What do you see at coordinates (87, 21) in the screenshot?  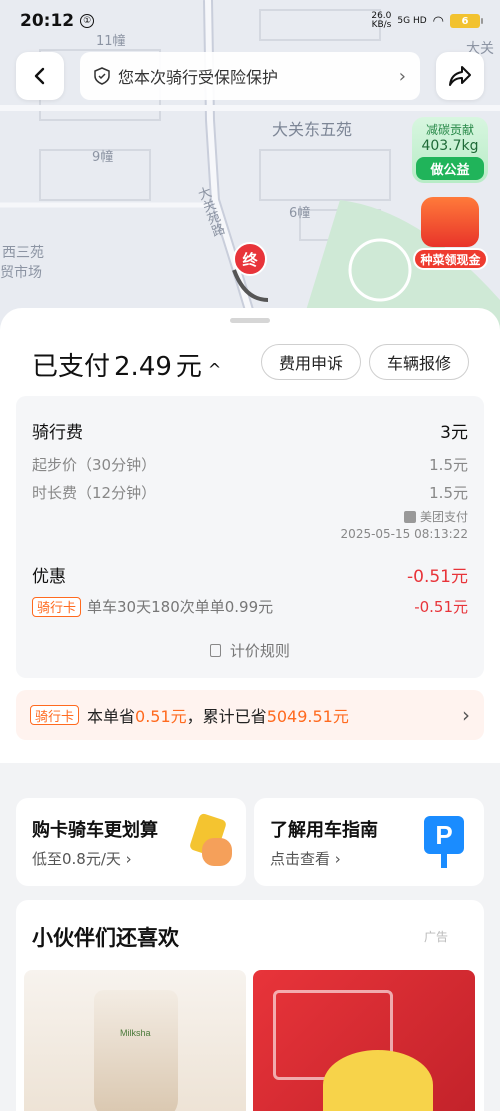 I see `notification-badge: ①` at bounding box center [87, 21].